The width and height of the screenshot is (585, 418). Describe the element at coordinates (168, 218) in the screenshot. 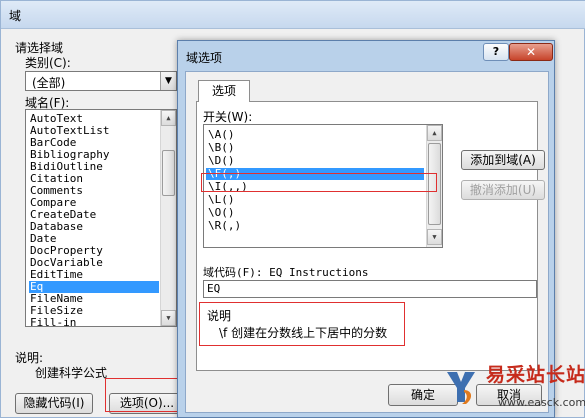

I see `field-list-scrollbar: ▲ ▼` at that location.